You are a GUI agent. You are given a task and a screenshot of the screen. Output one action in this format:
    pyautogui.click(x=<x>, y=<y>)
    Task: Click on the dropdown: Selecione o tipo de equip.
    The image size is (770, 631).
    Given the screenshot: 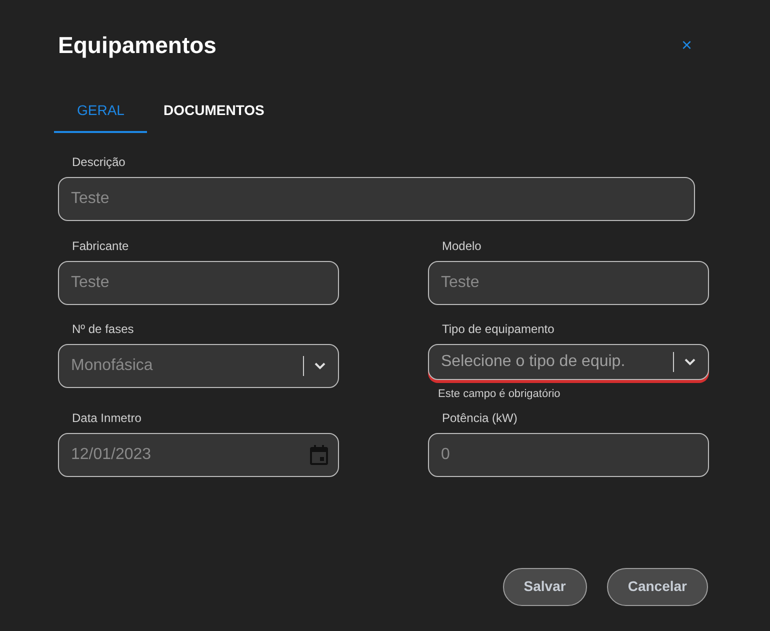 What is the action you would take?
    pyautogui.click(x=568, y=362)
    